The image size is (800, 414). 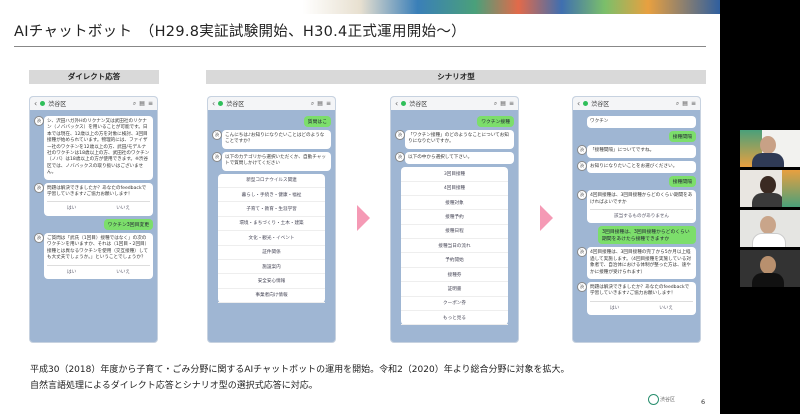 What do you see at coordinates (271, 281) in the screenshot?
I see `menu-item: 安全安心情報` at bounding box center [271, 281].